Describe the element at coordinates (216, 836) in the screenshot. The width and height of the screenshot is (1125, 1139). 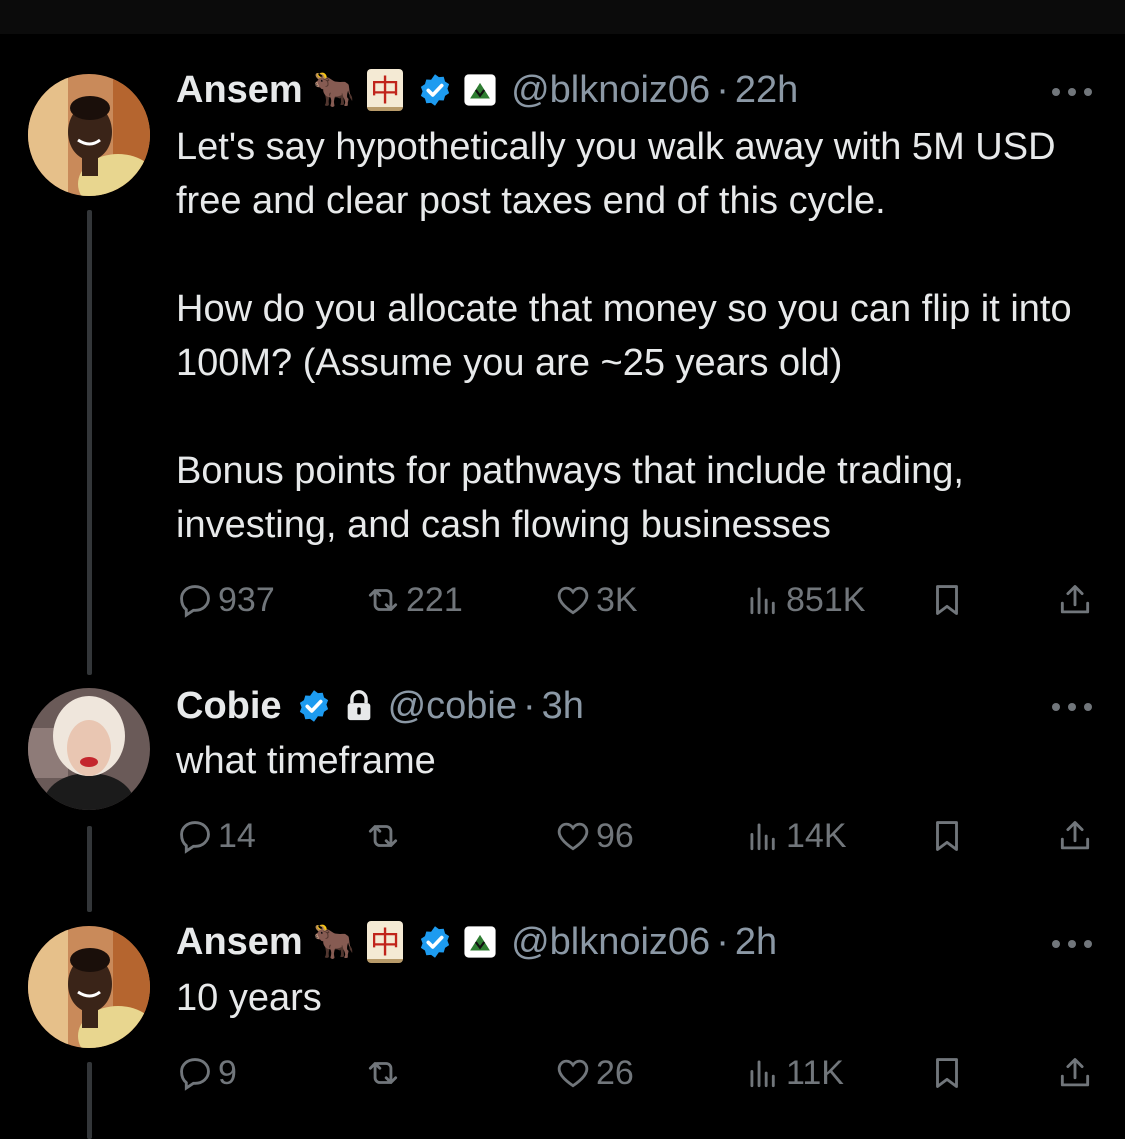
I see `reply-button: 14` at that location.